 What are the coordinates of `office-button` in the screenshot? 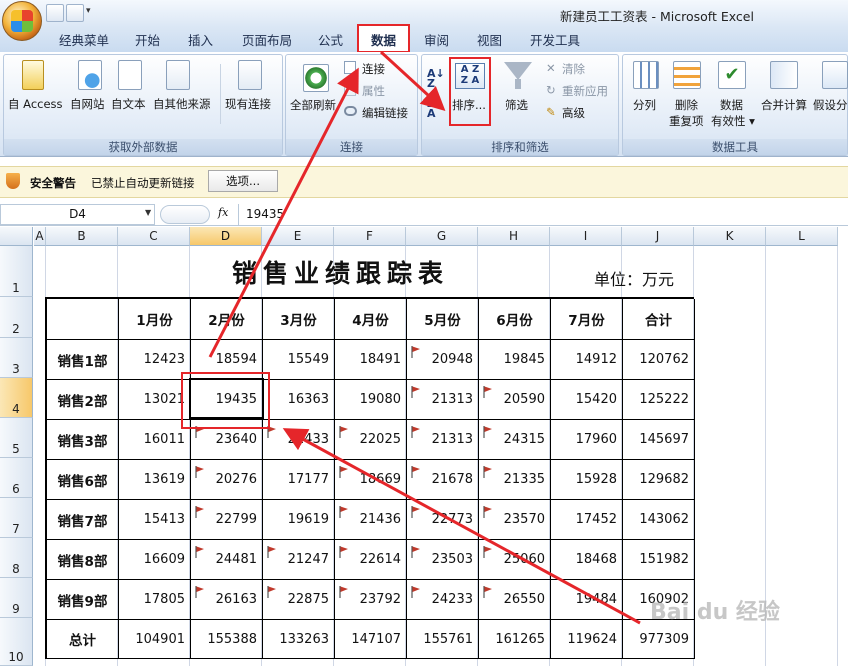 It's located at (22, 21).